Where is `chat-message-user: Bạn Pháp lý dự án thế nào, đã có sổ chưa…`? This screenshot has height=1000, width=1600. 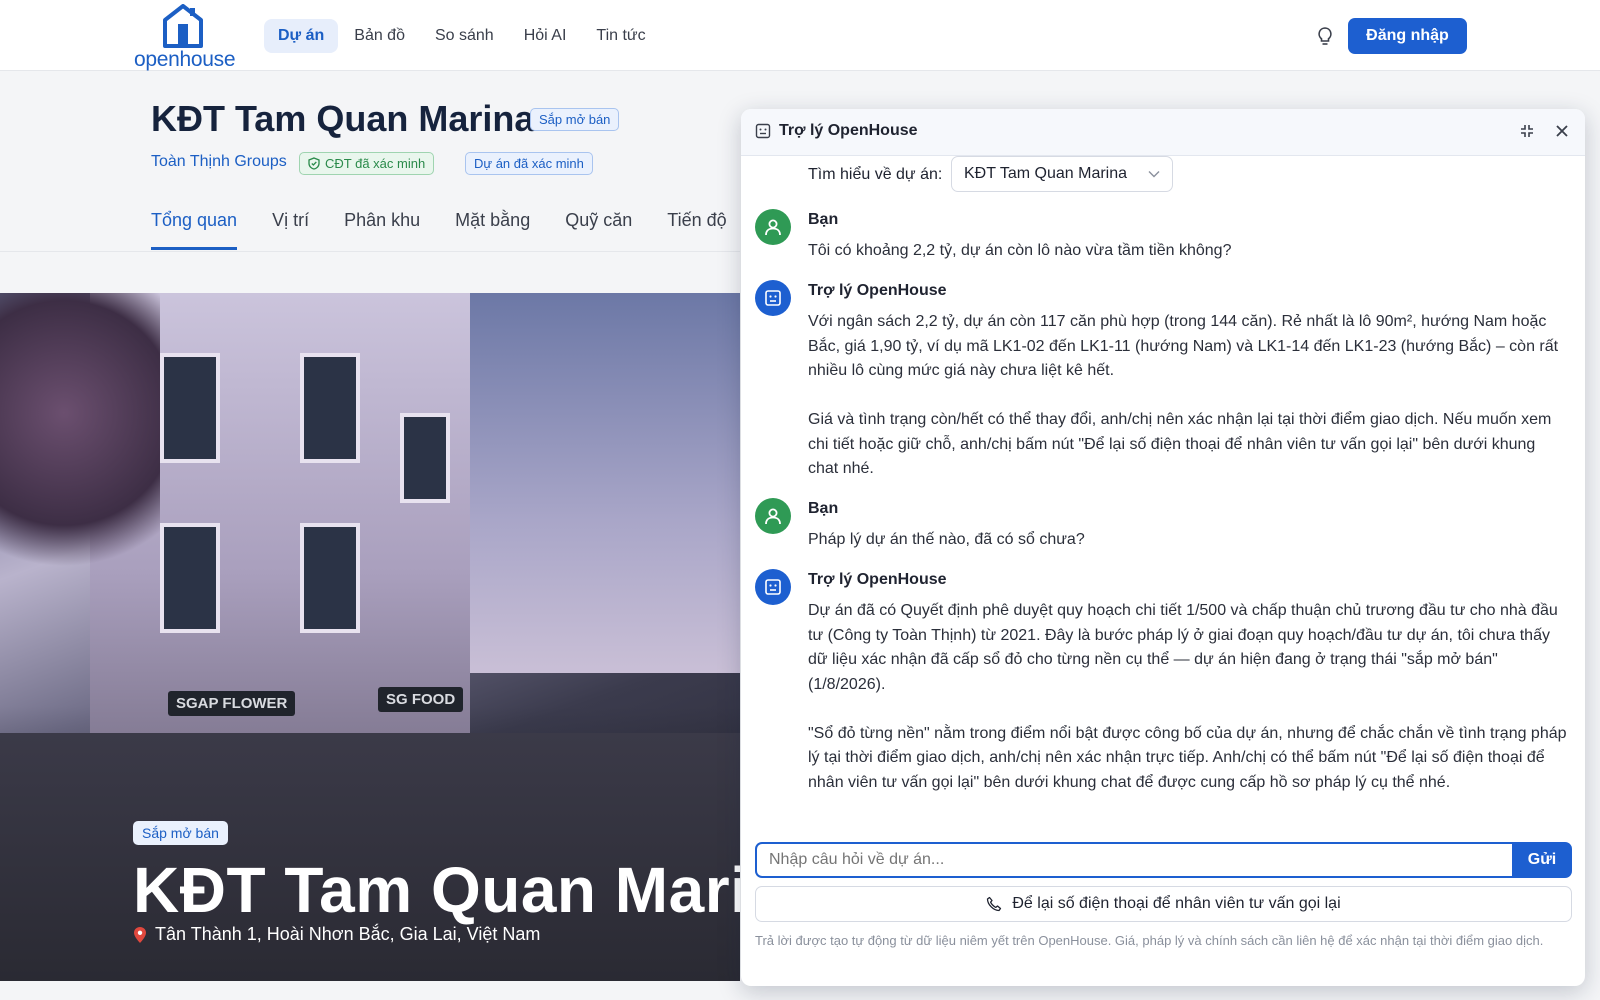 chat-message-user: Bạn Pháp lý dự án thế nào, đã có sổ chưa… is located at coordinates (1165, 528).